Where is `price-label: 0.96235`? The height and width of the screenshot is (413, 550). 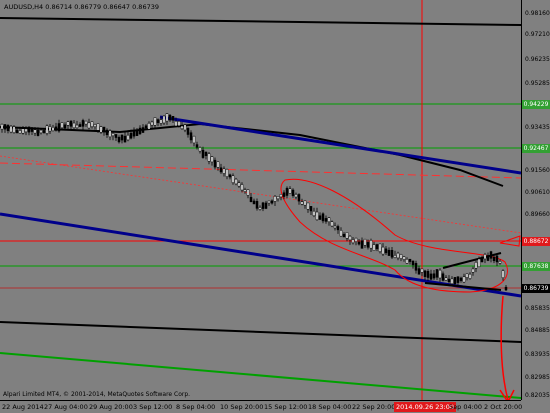
price-label: 0.96235 is located at coordinates (537, 59).